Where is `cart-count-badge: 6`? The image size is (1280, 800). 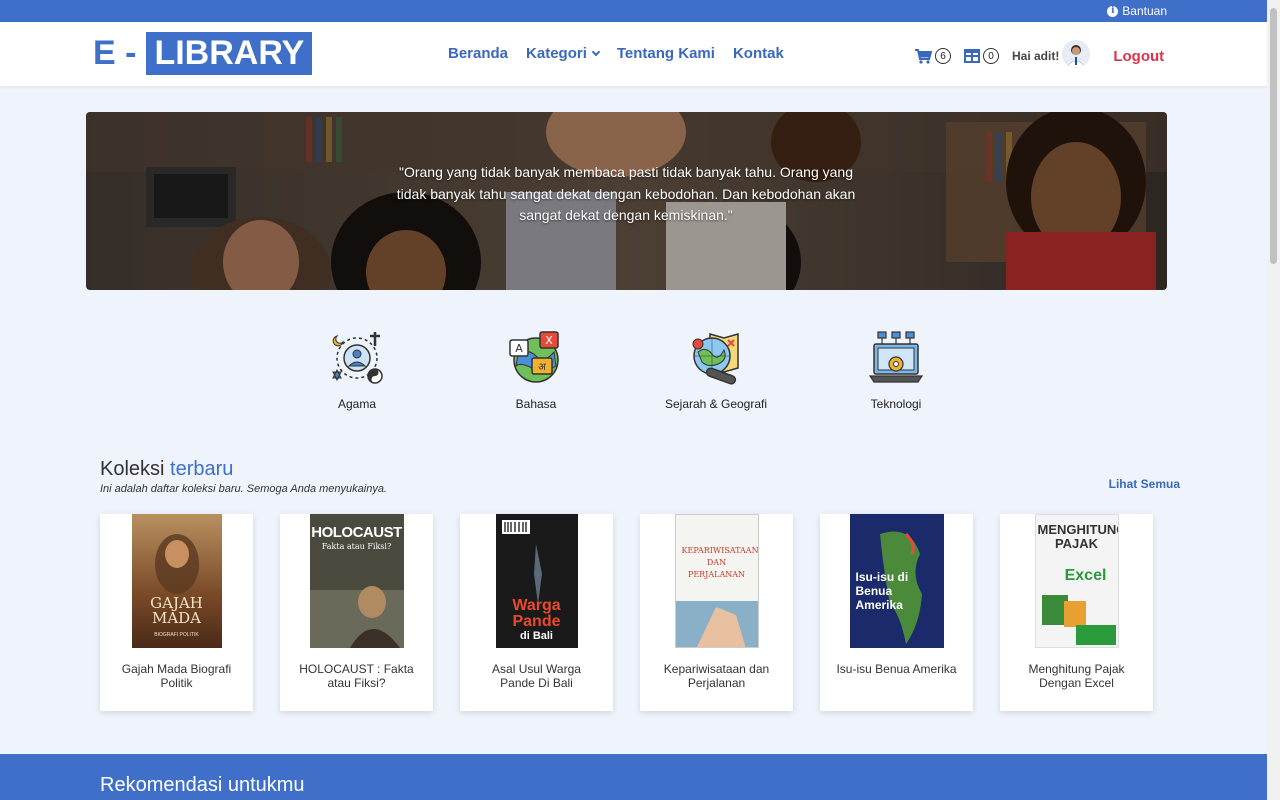
cart-count-badge: 6 is located at coordinates (943, 56).